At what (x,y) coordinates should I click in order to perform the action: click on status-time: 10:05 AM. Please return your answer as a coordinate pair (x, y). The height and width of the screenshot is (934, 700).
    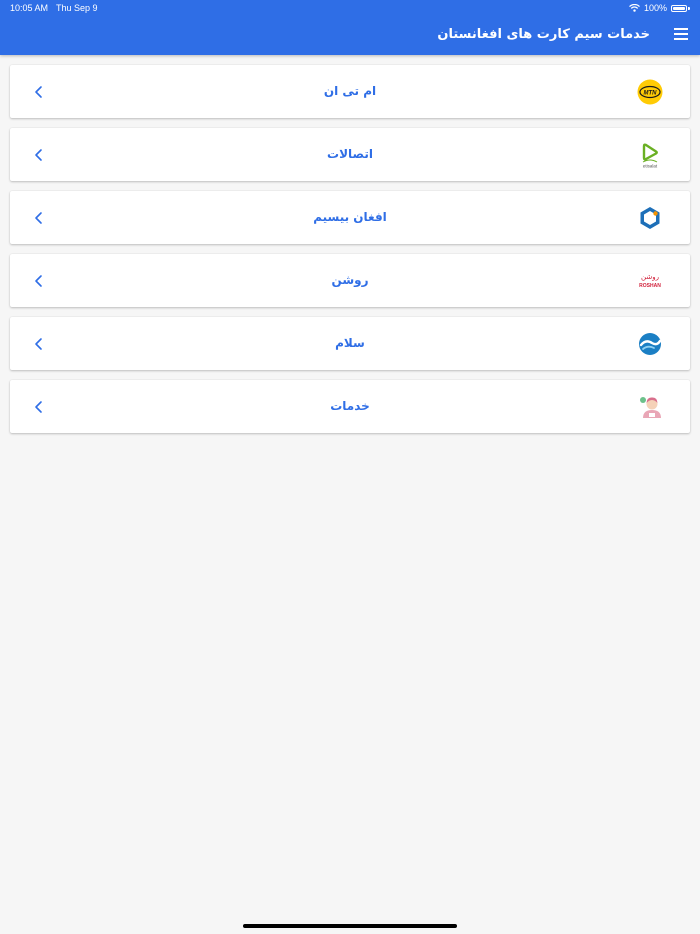
    Looking at the image, I should click on (29, 8).